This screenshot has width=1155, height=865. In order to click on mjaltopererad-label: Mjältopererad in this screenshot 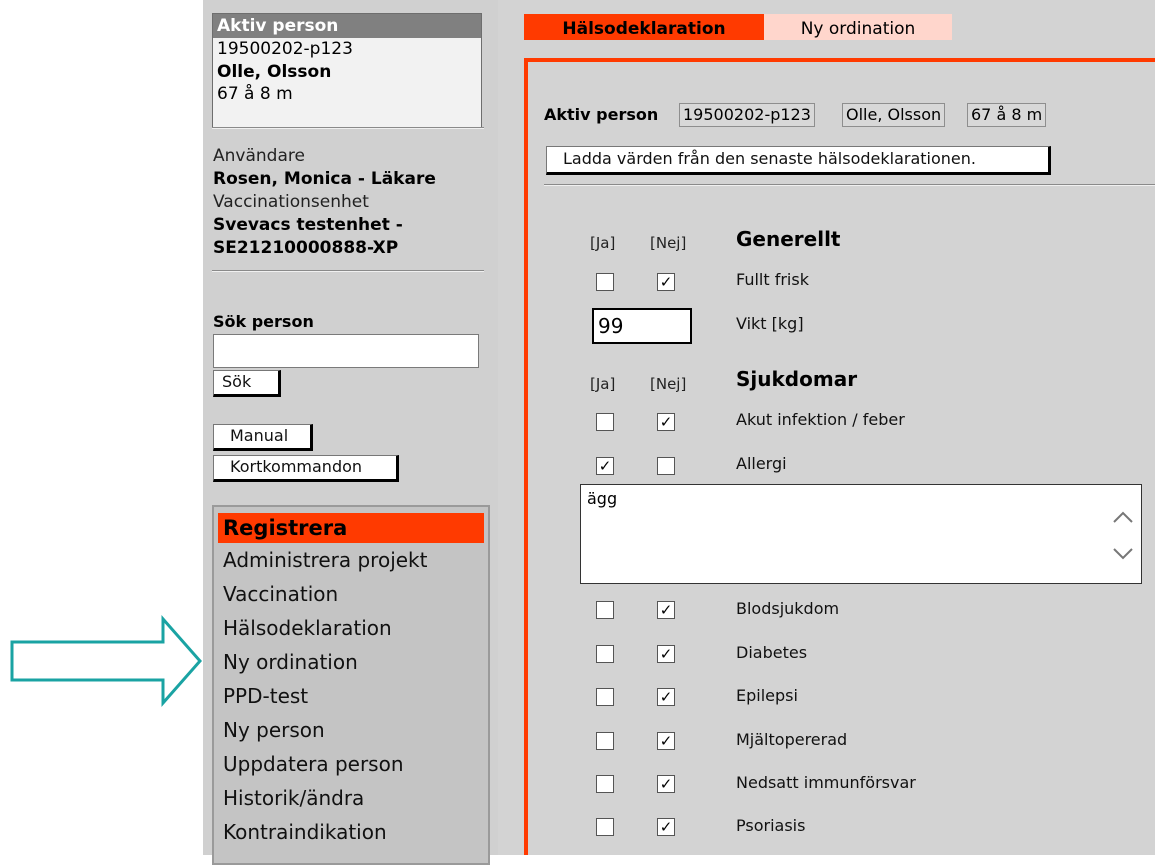, I will do `click(792, 739)`.